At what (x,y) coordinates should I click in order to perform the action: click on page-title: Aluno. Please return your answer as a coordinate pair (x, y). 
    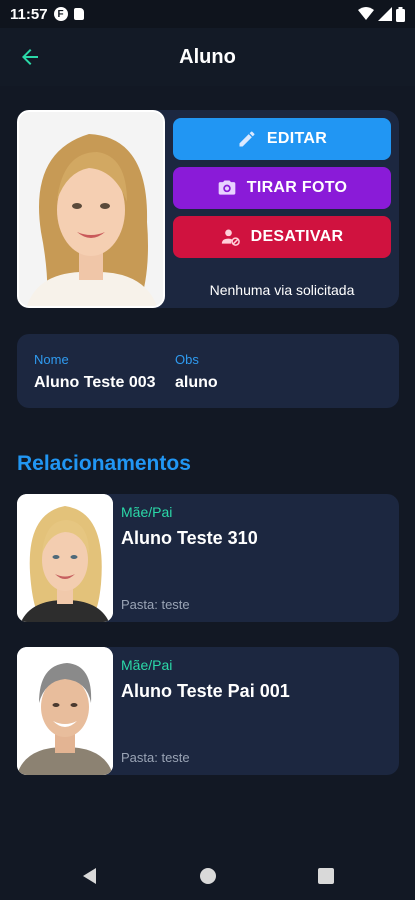
    Looking at the image, I should click on (207, 56).